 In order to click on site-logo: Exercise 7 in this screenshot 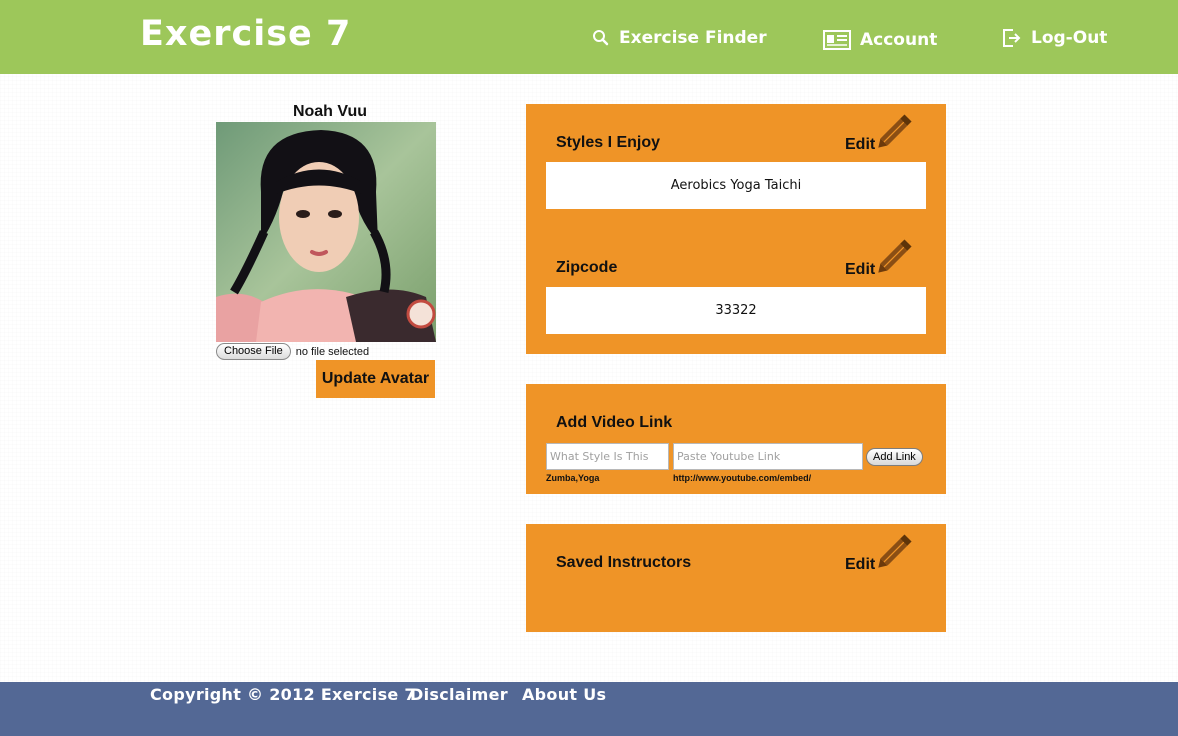, I will do `click(245, 34)`.